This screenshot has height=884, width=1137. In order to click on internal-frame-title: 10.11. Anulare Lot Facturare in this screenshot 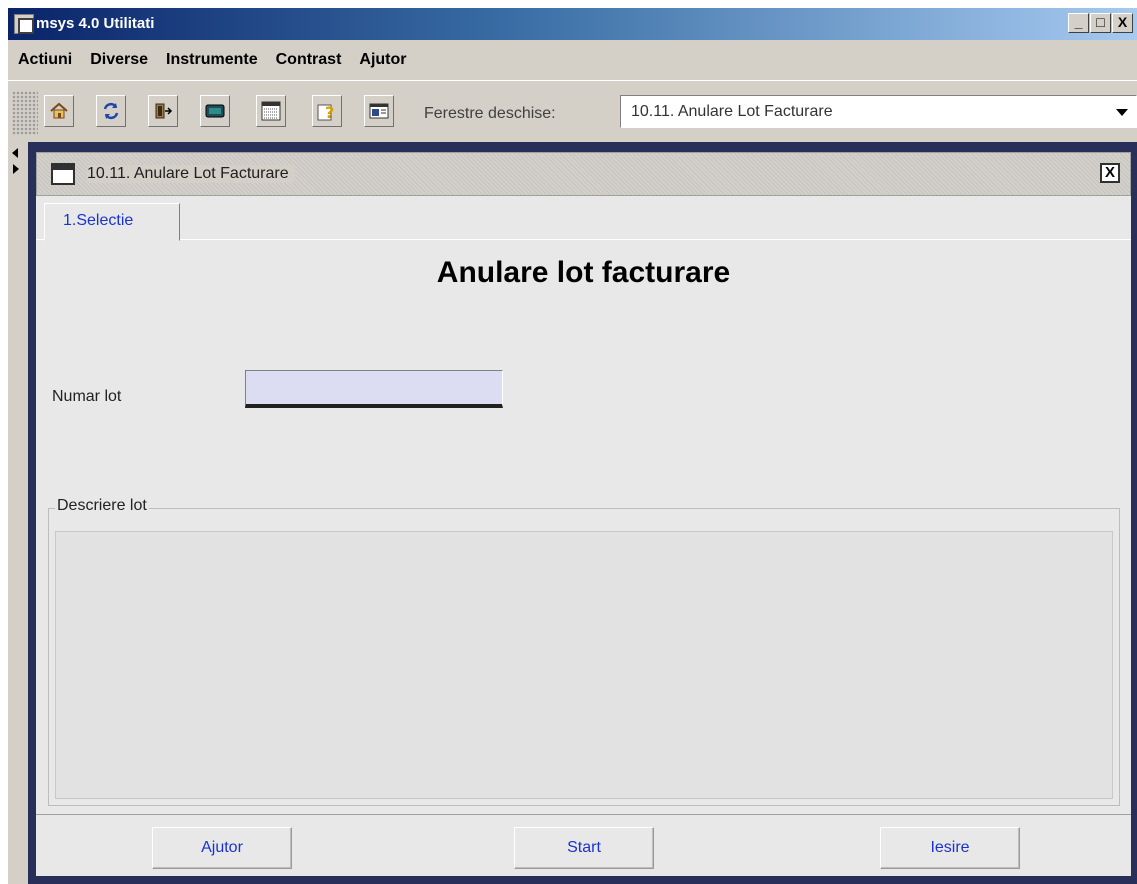, I will do `click(191, 174)`.